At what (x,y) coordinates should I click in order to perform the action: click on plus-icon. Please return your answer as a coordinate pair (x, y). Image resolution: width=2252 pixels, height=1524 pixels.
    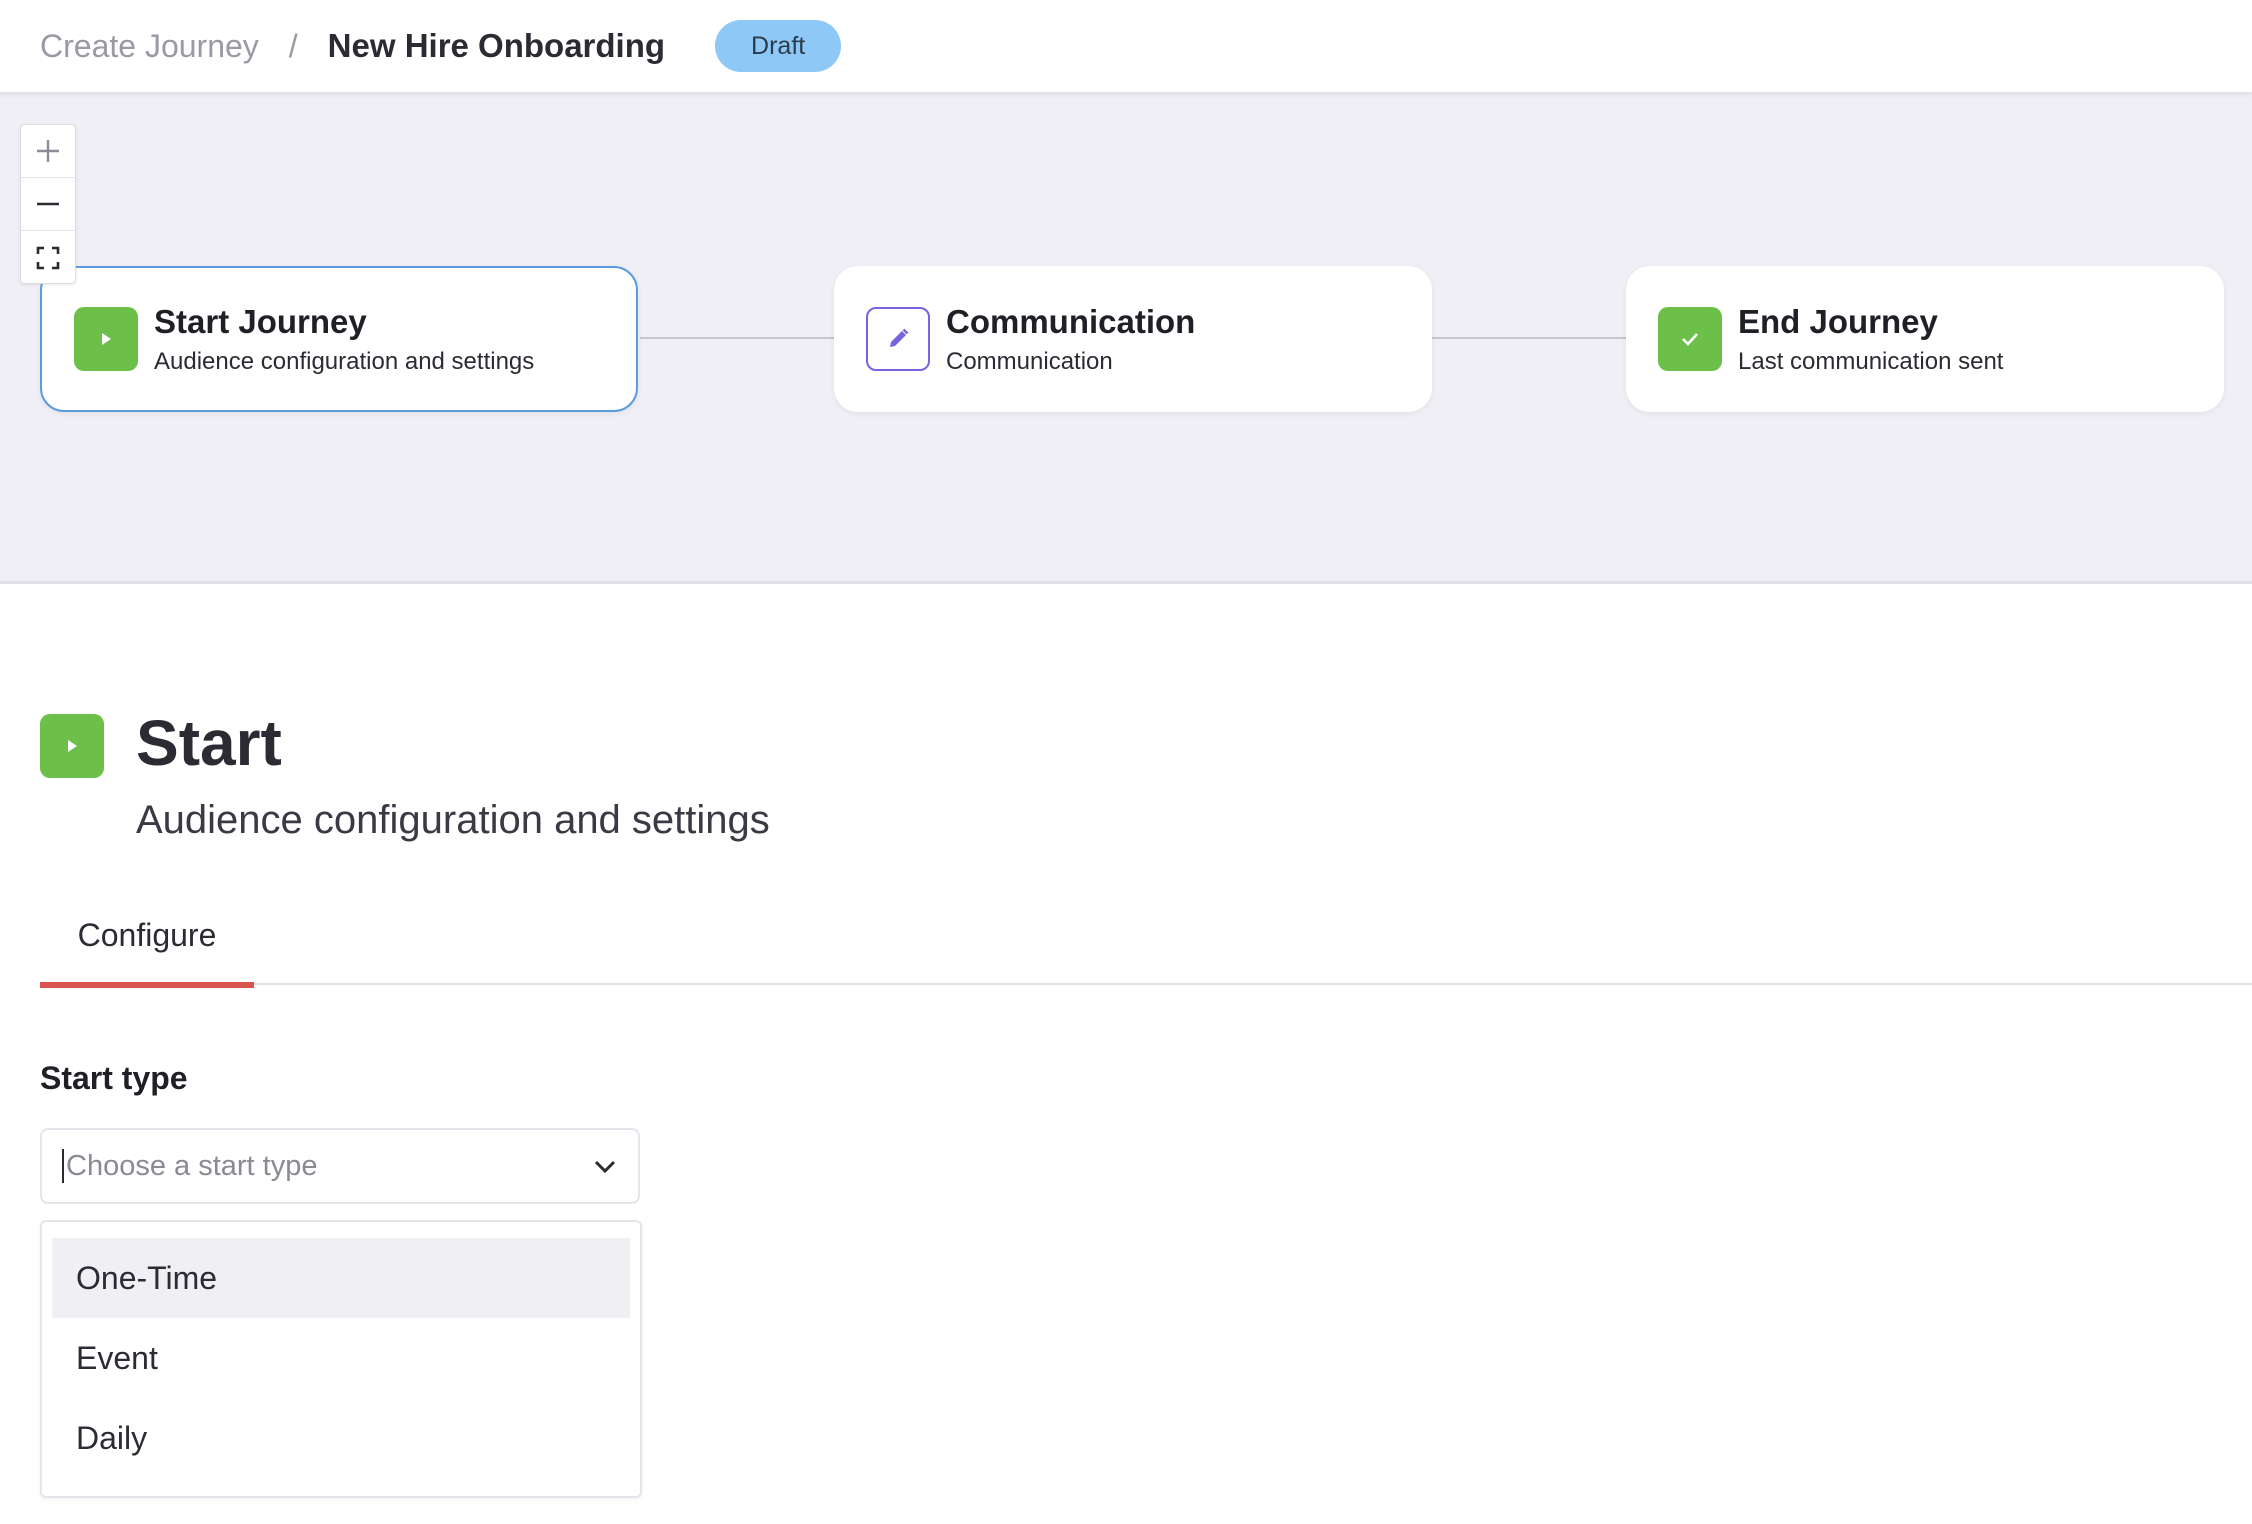
    Looking at the image, I should click on (48, 151).